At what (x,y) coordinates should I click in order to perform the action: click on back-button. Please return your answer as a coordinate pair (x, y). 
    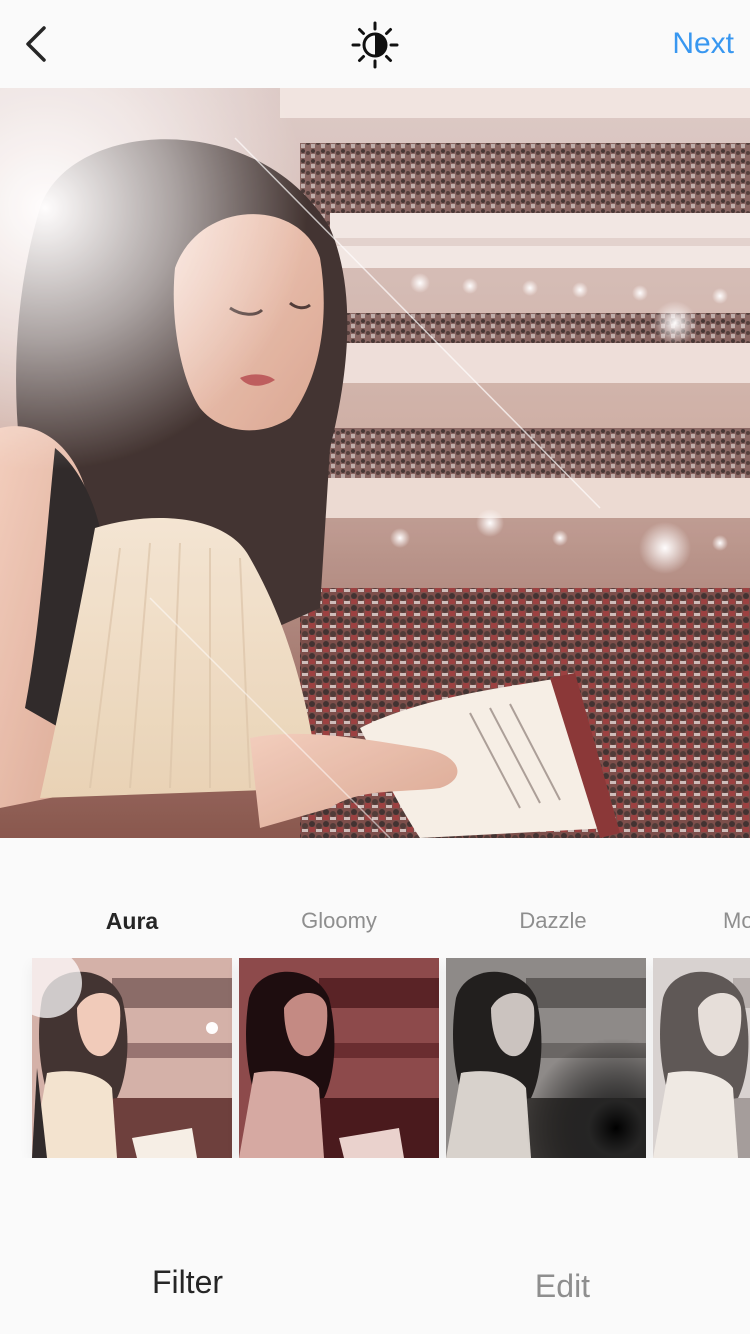
    Looking at the image, I should click on (36, 44).